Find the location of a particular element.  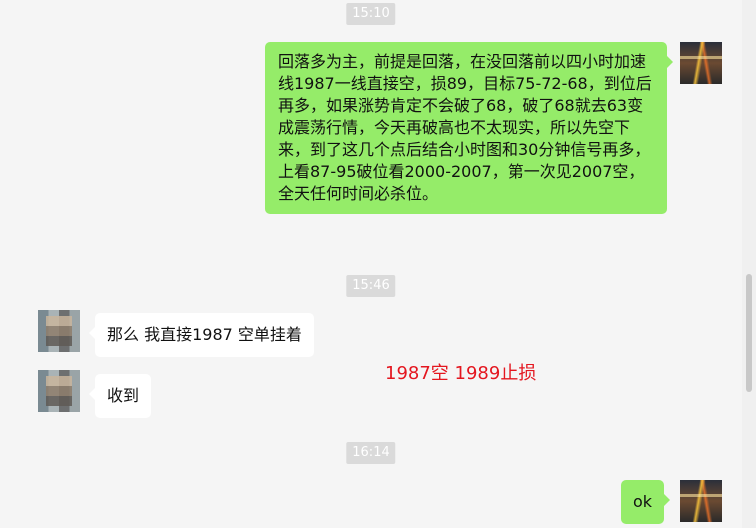

message-bubble-other: 那么 我直接1987 空单挂着 is located at coordinates (201, 335).